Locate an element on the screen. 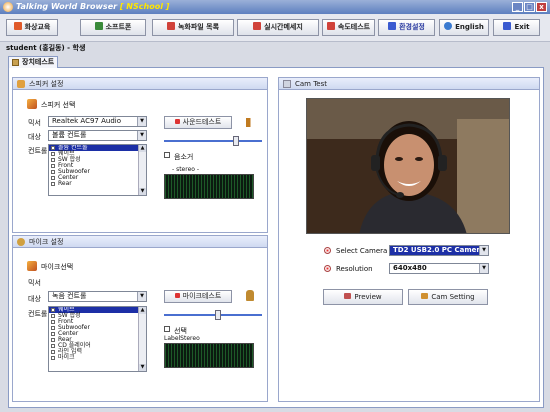 The height and width of the screenshot is (412, 550). realtime-message-button: 실시간메세지 is located at coordinates (278, 27).